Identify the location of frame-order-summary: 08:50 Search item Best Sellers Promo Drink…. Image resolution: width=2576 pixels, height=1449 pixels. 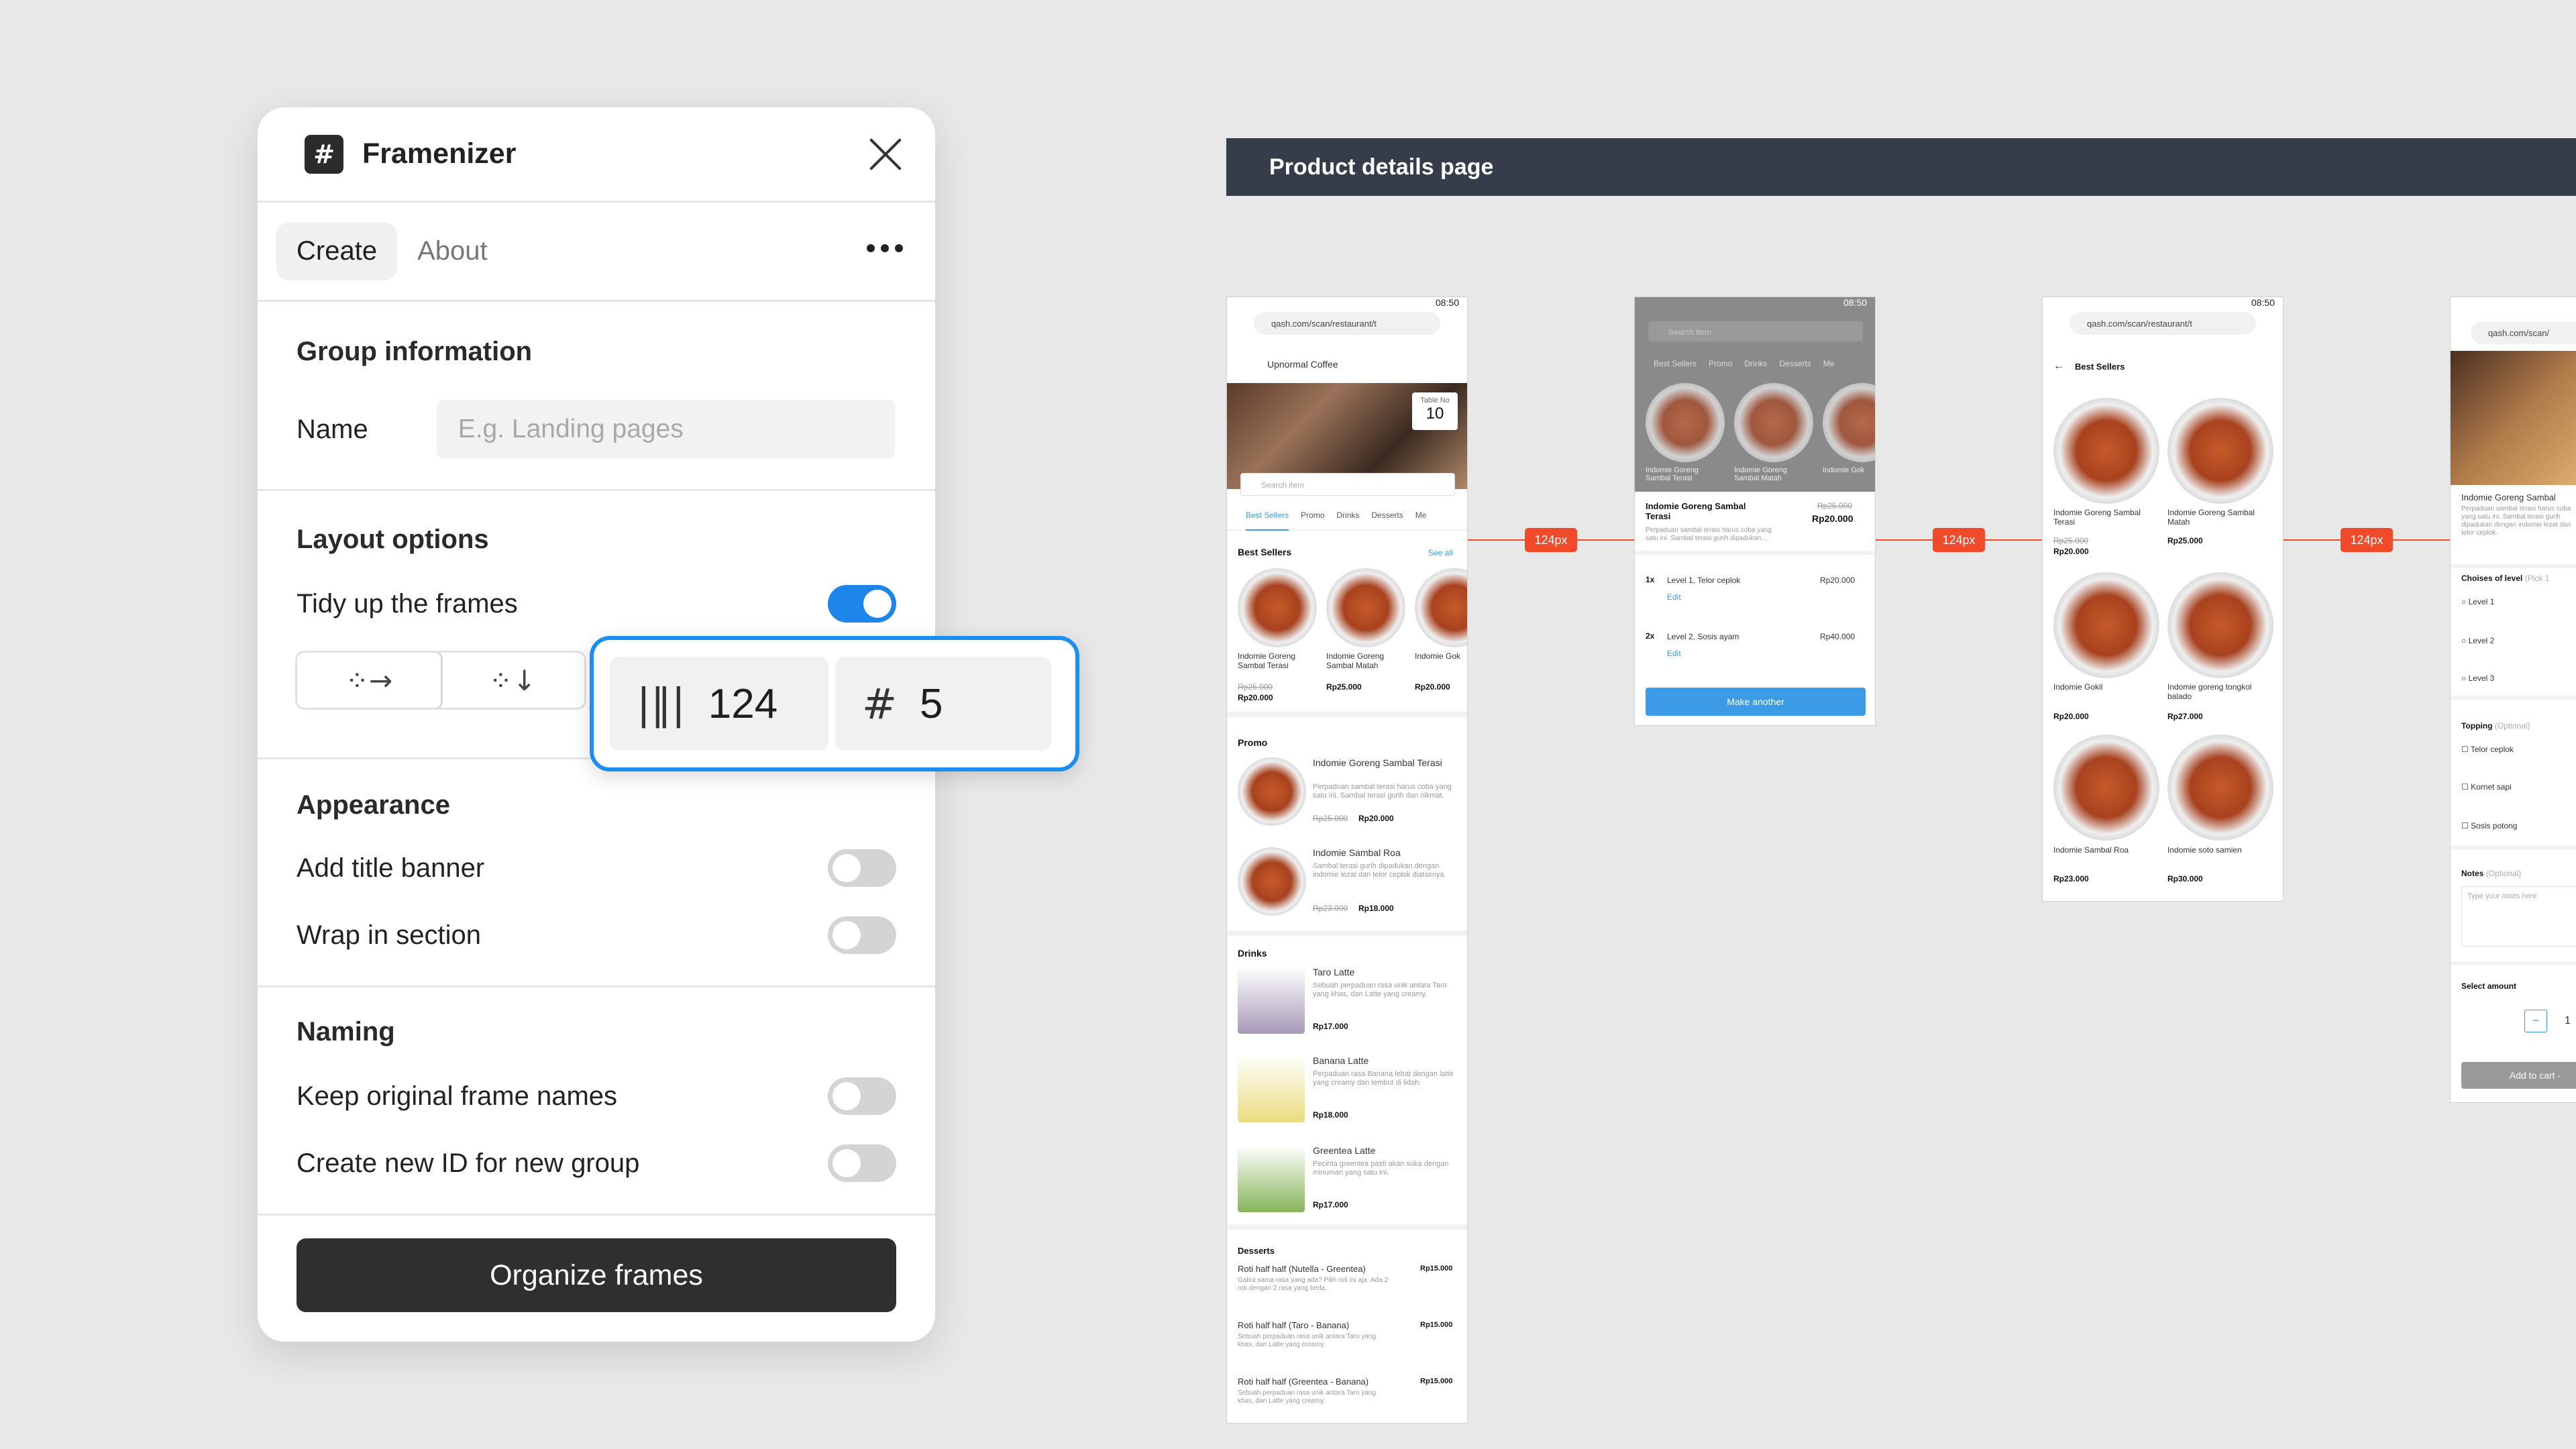
(1755, 511).